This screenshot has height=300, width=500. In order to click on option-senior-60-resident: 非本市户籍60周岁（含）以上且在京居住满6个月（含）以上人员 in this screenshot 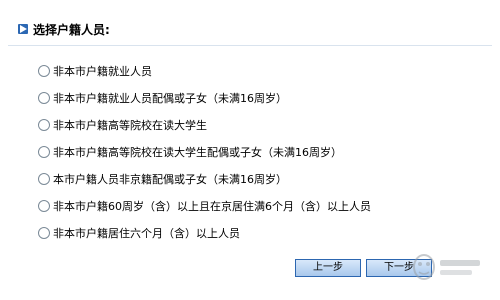, I will do `click(258, 205)`.